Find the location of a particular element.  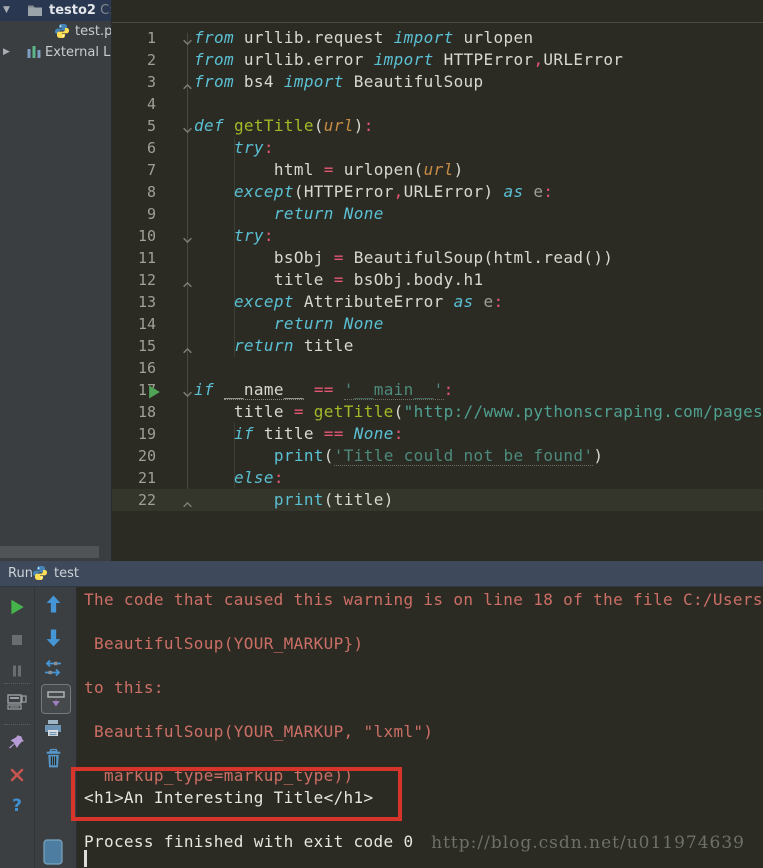

code-line: 13 except AttributeError as e: is located at coordinates (437, 302).